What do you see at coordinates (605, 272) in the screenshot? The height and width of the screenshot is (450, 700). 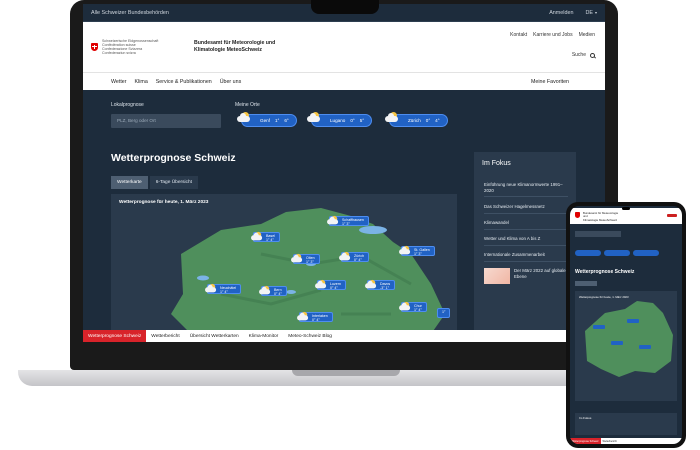 I see `phone-page-title: Wetterprognose Schweiz` at bounding box center [605, 272].